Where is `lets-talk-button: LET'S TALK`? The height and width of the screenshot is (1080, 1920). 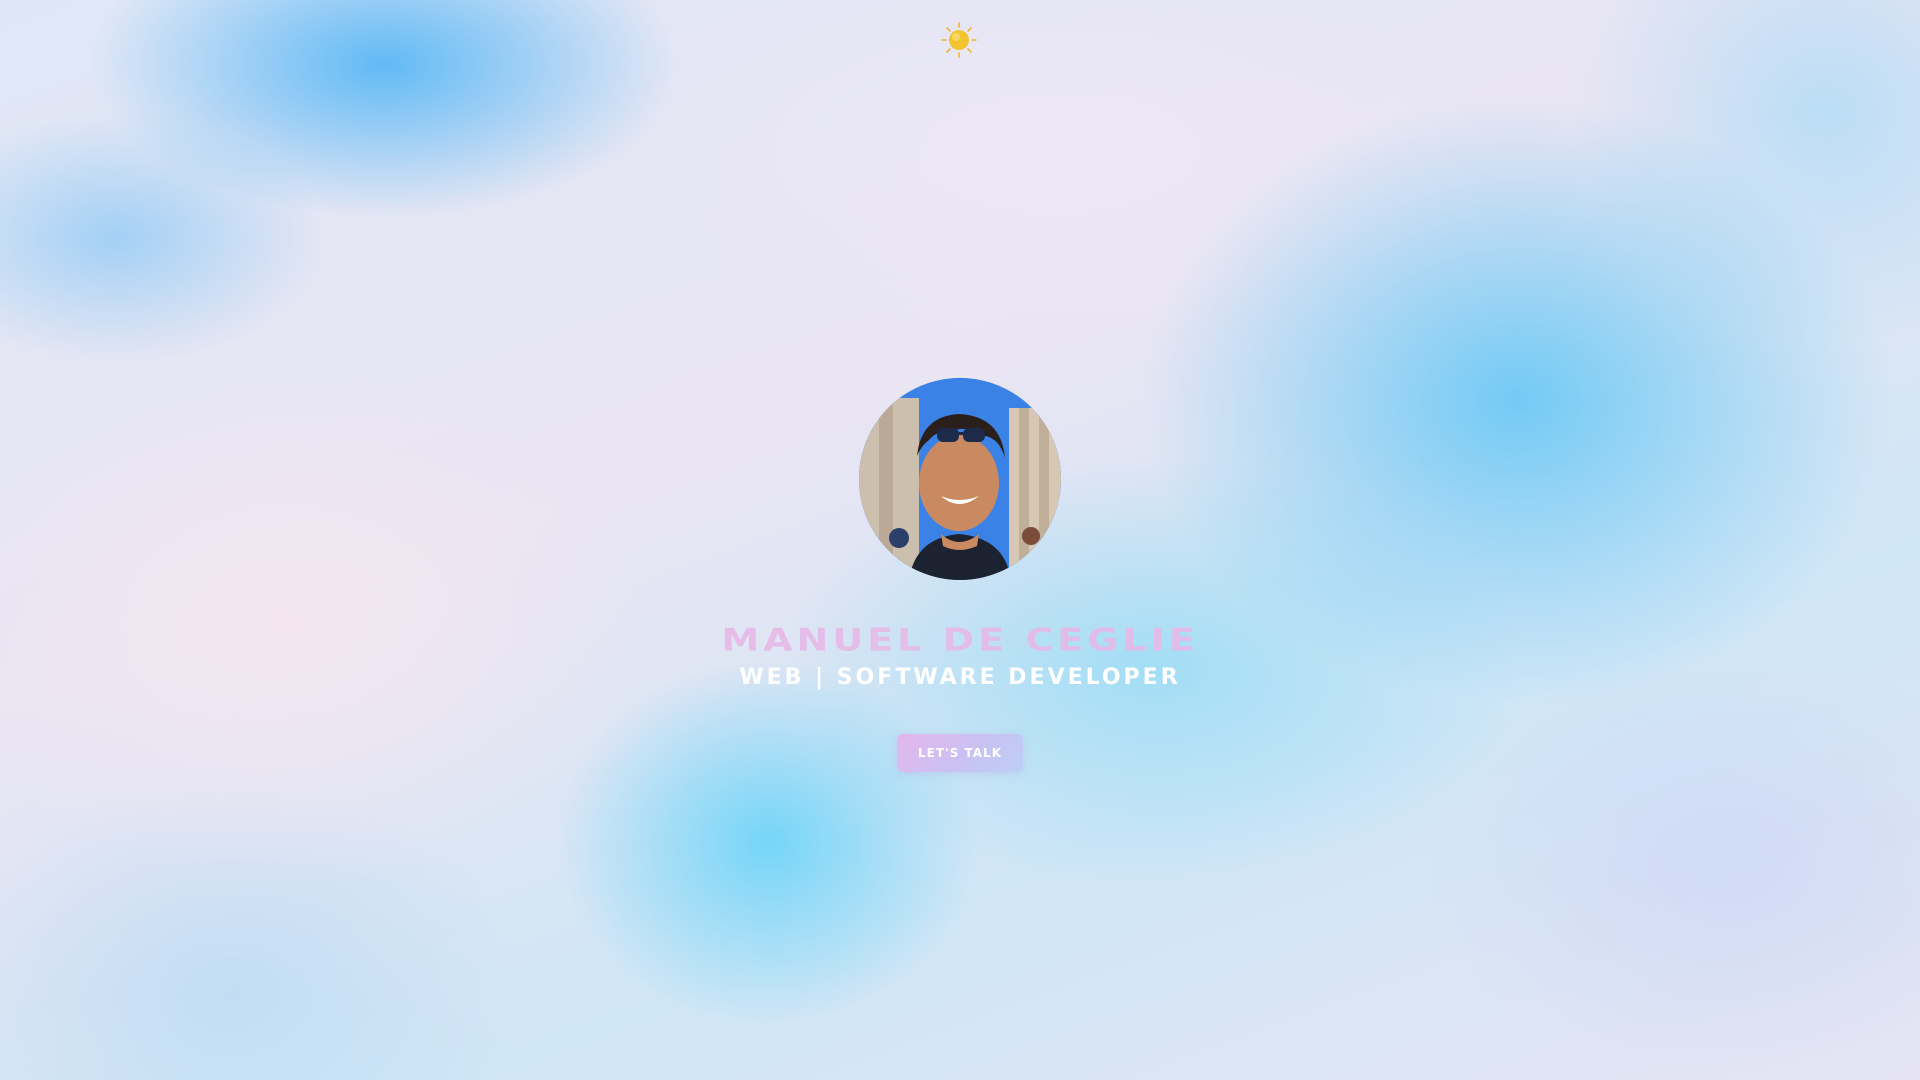 lets-talk-button: LET'S TALK is located at coordinates (960, 753).